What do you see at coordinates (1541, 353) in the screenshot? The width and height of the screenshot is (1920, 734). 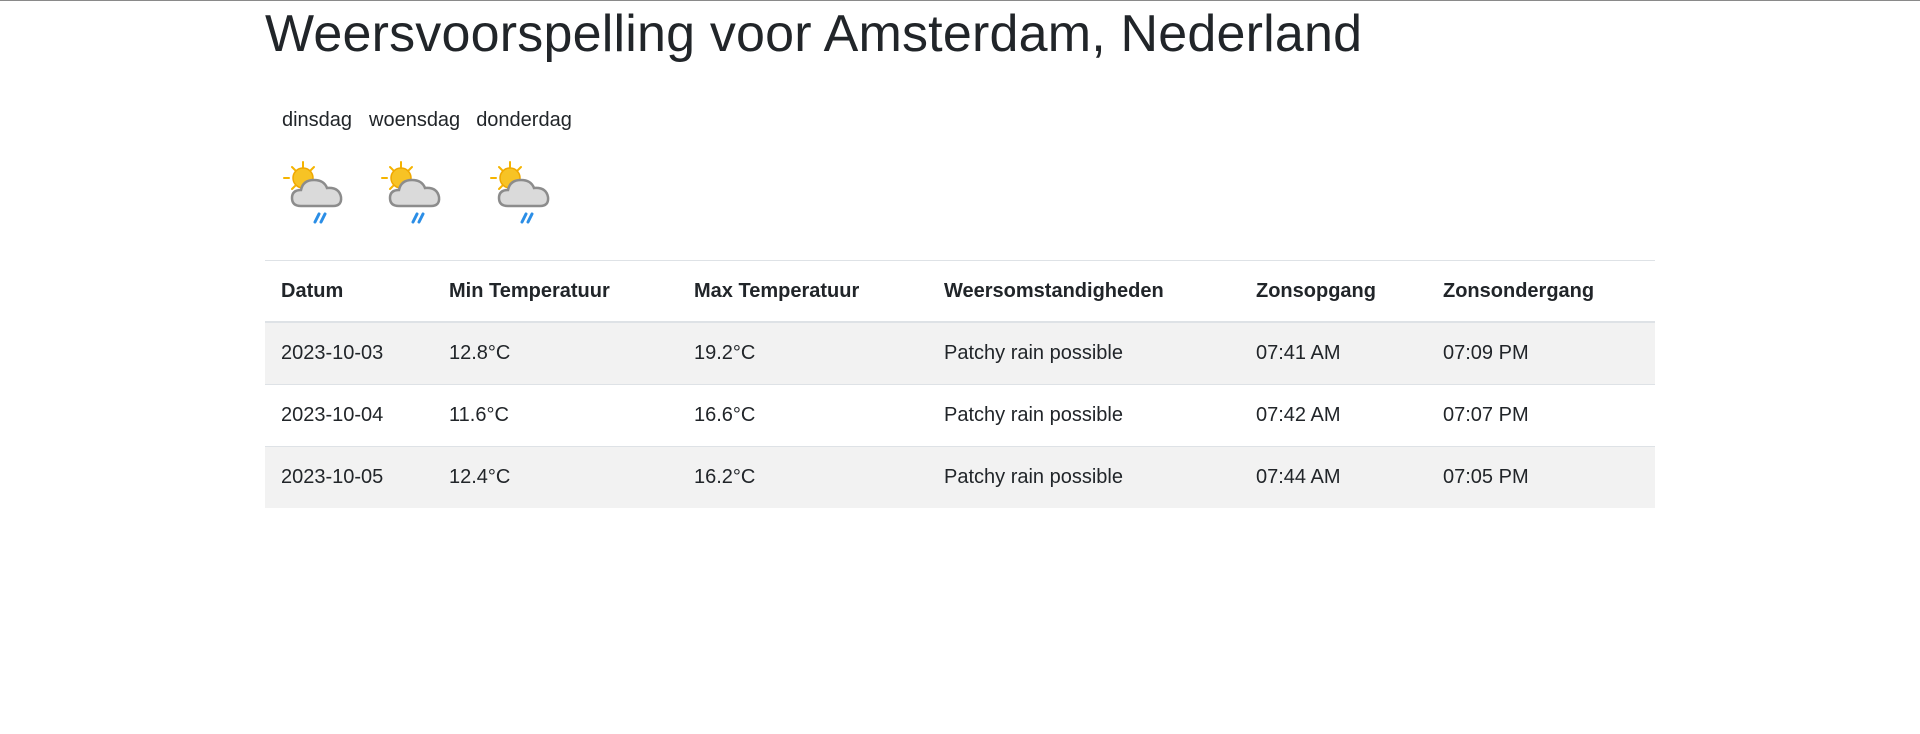 I see `cell-sunset: 07:09 PM` at bounding box center [1541, 353].